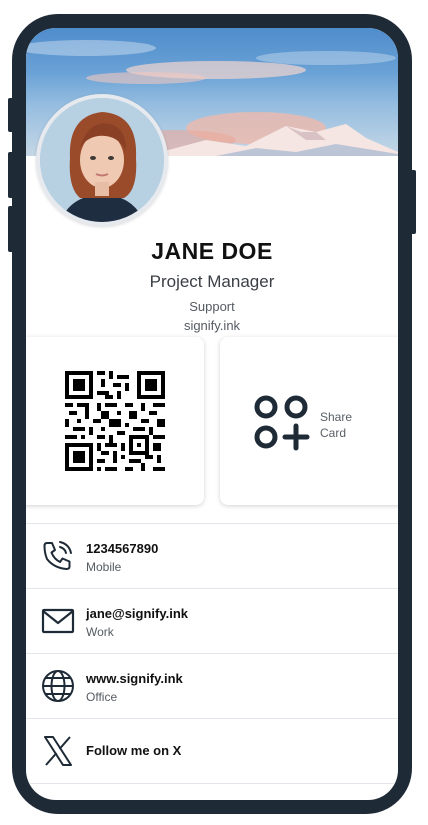 The image size is (428, 825). I want to click on contact-phone-value: 1234567890, so click(122, 548).